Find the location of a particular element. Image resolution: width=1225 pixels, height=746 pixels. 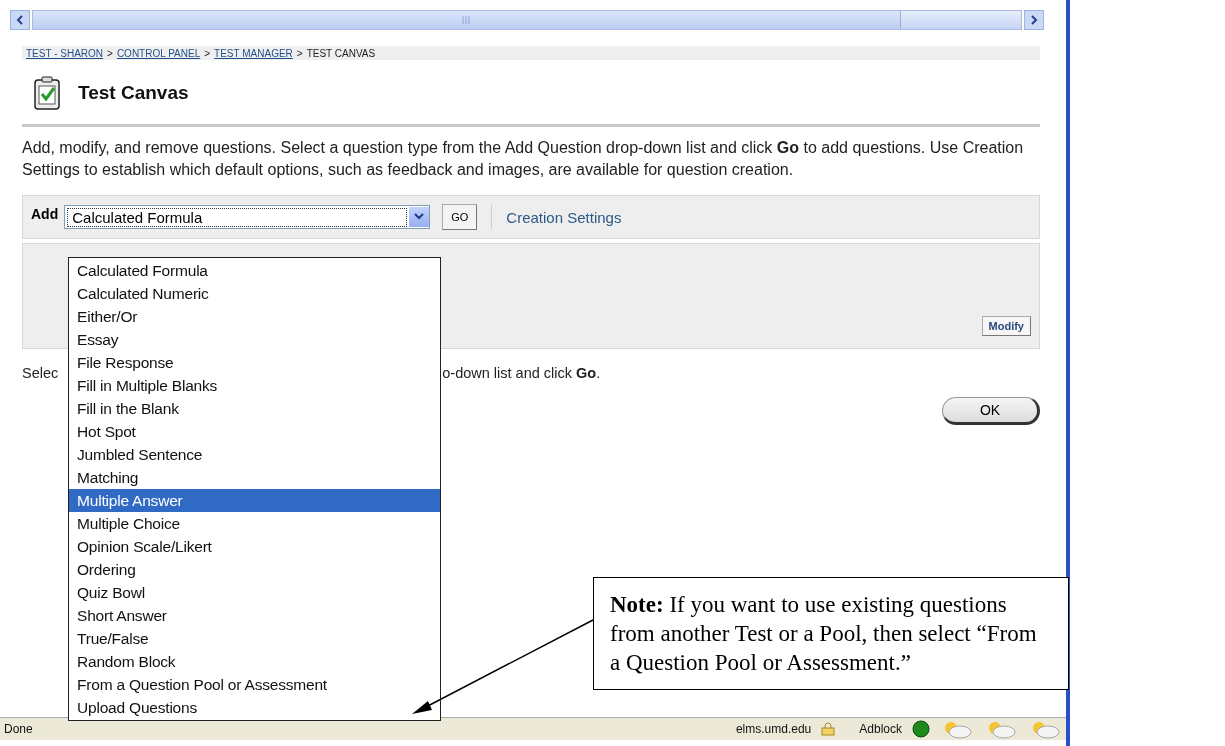

scroll-left-button is located at coordinates (20, 20).